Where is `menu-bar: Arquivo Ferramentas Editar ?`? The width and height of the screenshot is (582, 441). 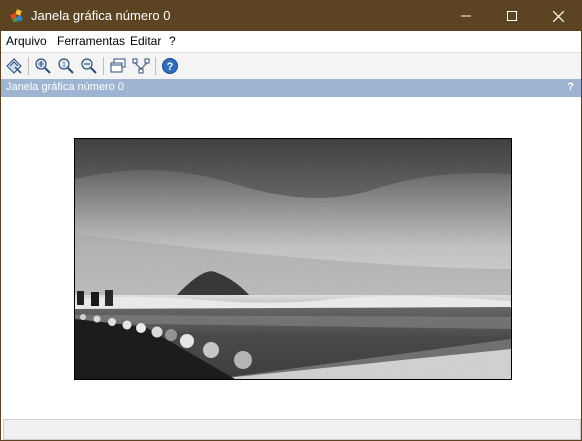 menu-bar: Arquivo Ferramentas Editar ? is located at coordinates (291, 41).